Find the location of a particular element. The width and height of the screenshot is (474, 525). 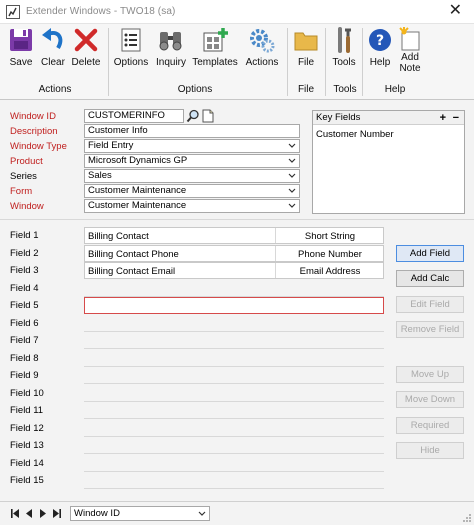

window-type-label: Window Type is located at coordinates (38, 146).